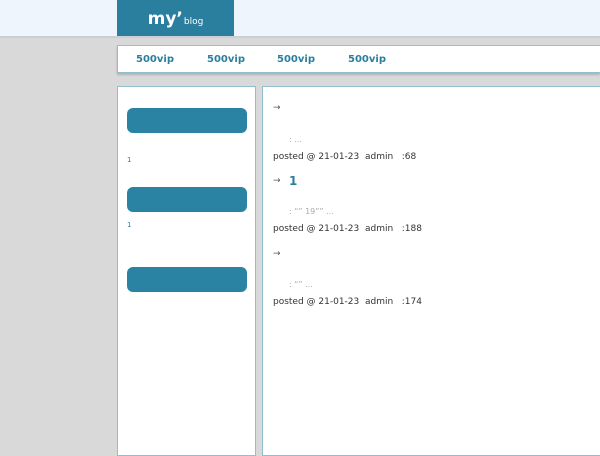 This screenshot has height=456, width=600. What do you see at coordinates (367, 59) in the screenshot?
I see `nav-link-4: 500vip` at bounding box center [367, 59].